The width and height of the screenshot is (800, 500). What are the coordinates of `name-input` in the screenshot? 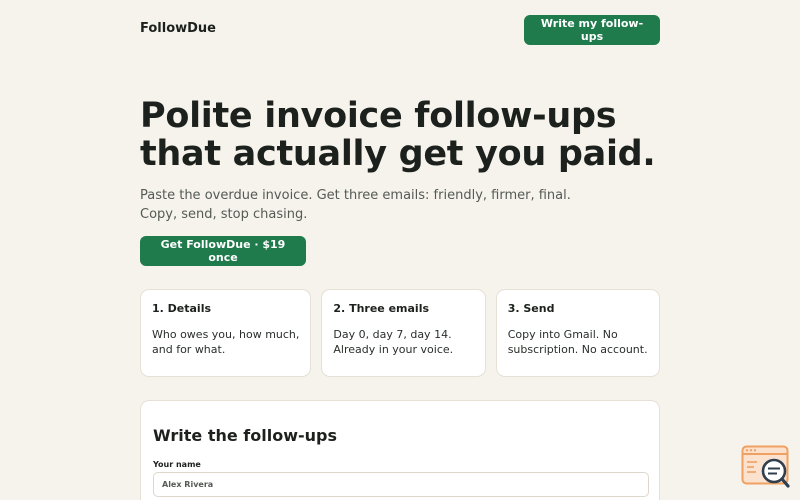 It's located at (401, 484).